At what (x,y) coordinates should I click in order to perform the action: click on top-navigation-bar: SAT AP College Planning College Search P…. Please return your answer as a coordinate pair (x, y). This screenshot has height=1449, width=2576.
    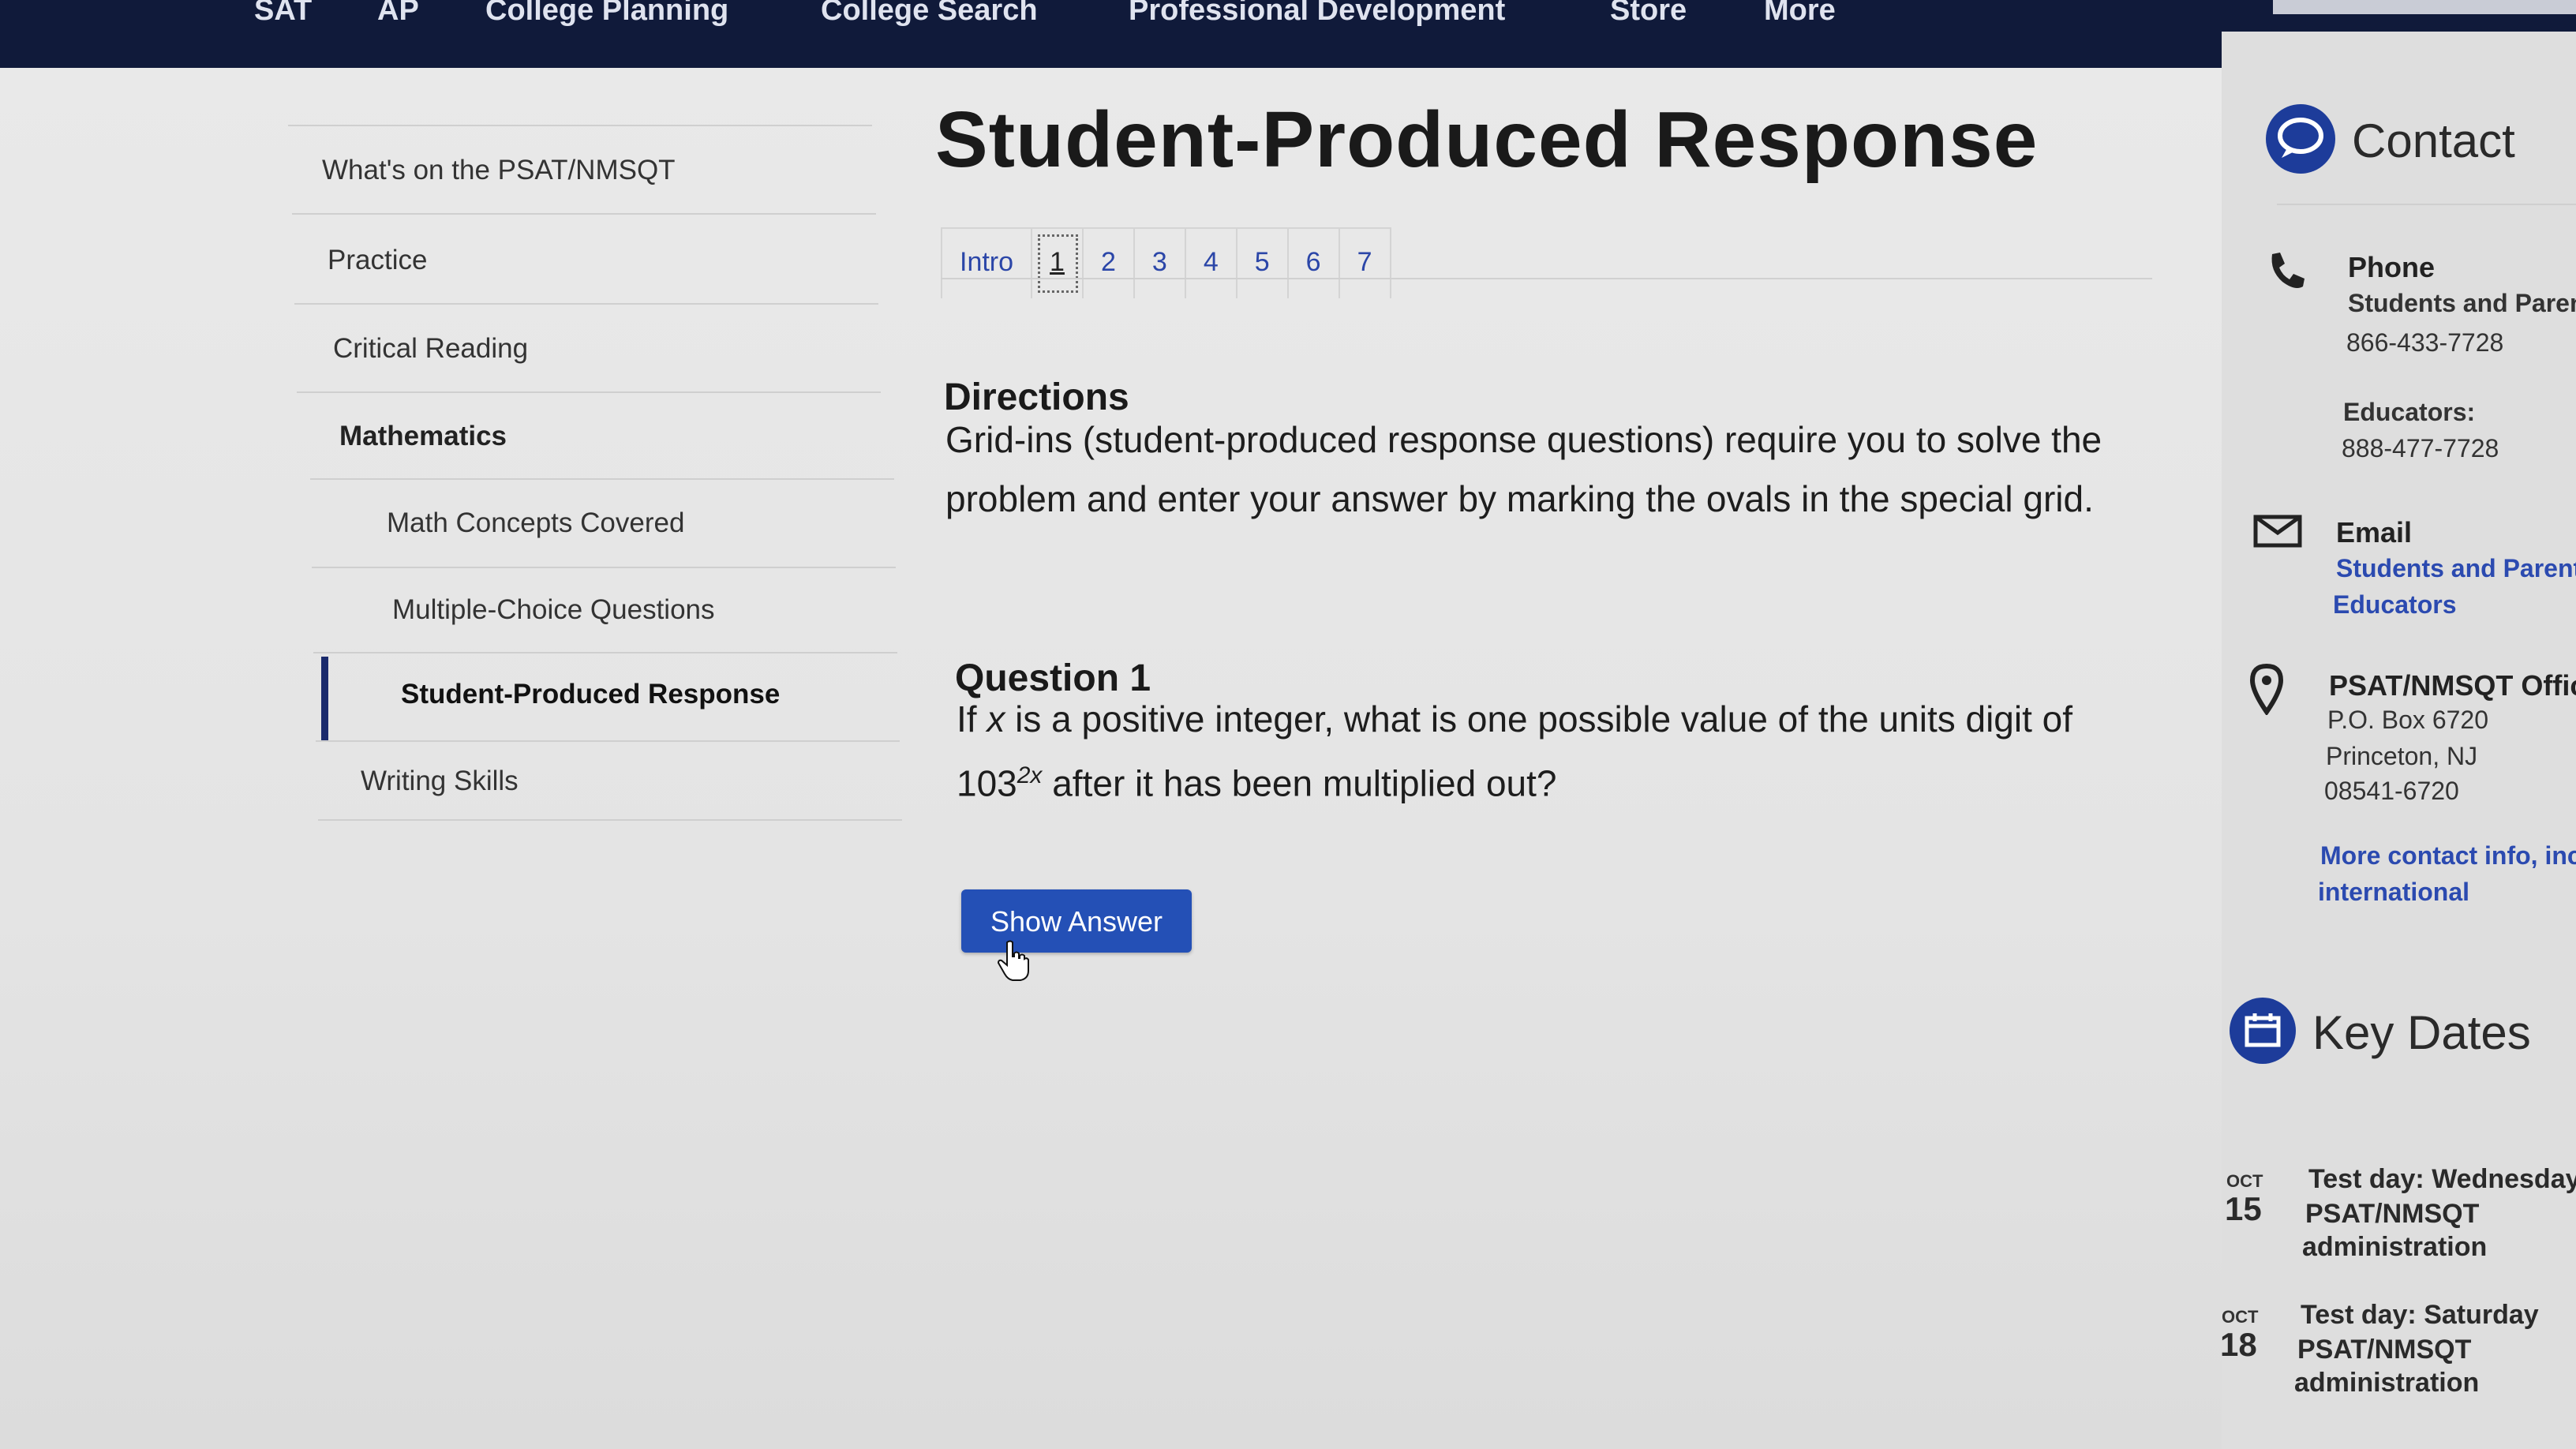
    Looking at the image, I should click on (1288, 34).